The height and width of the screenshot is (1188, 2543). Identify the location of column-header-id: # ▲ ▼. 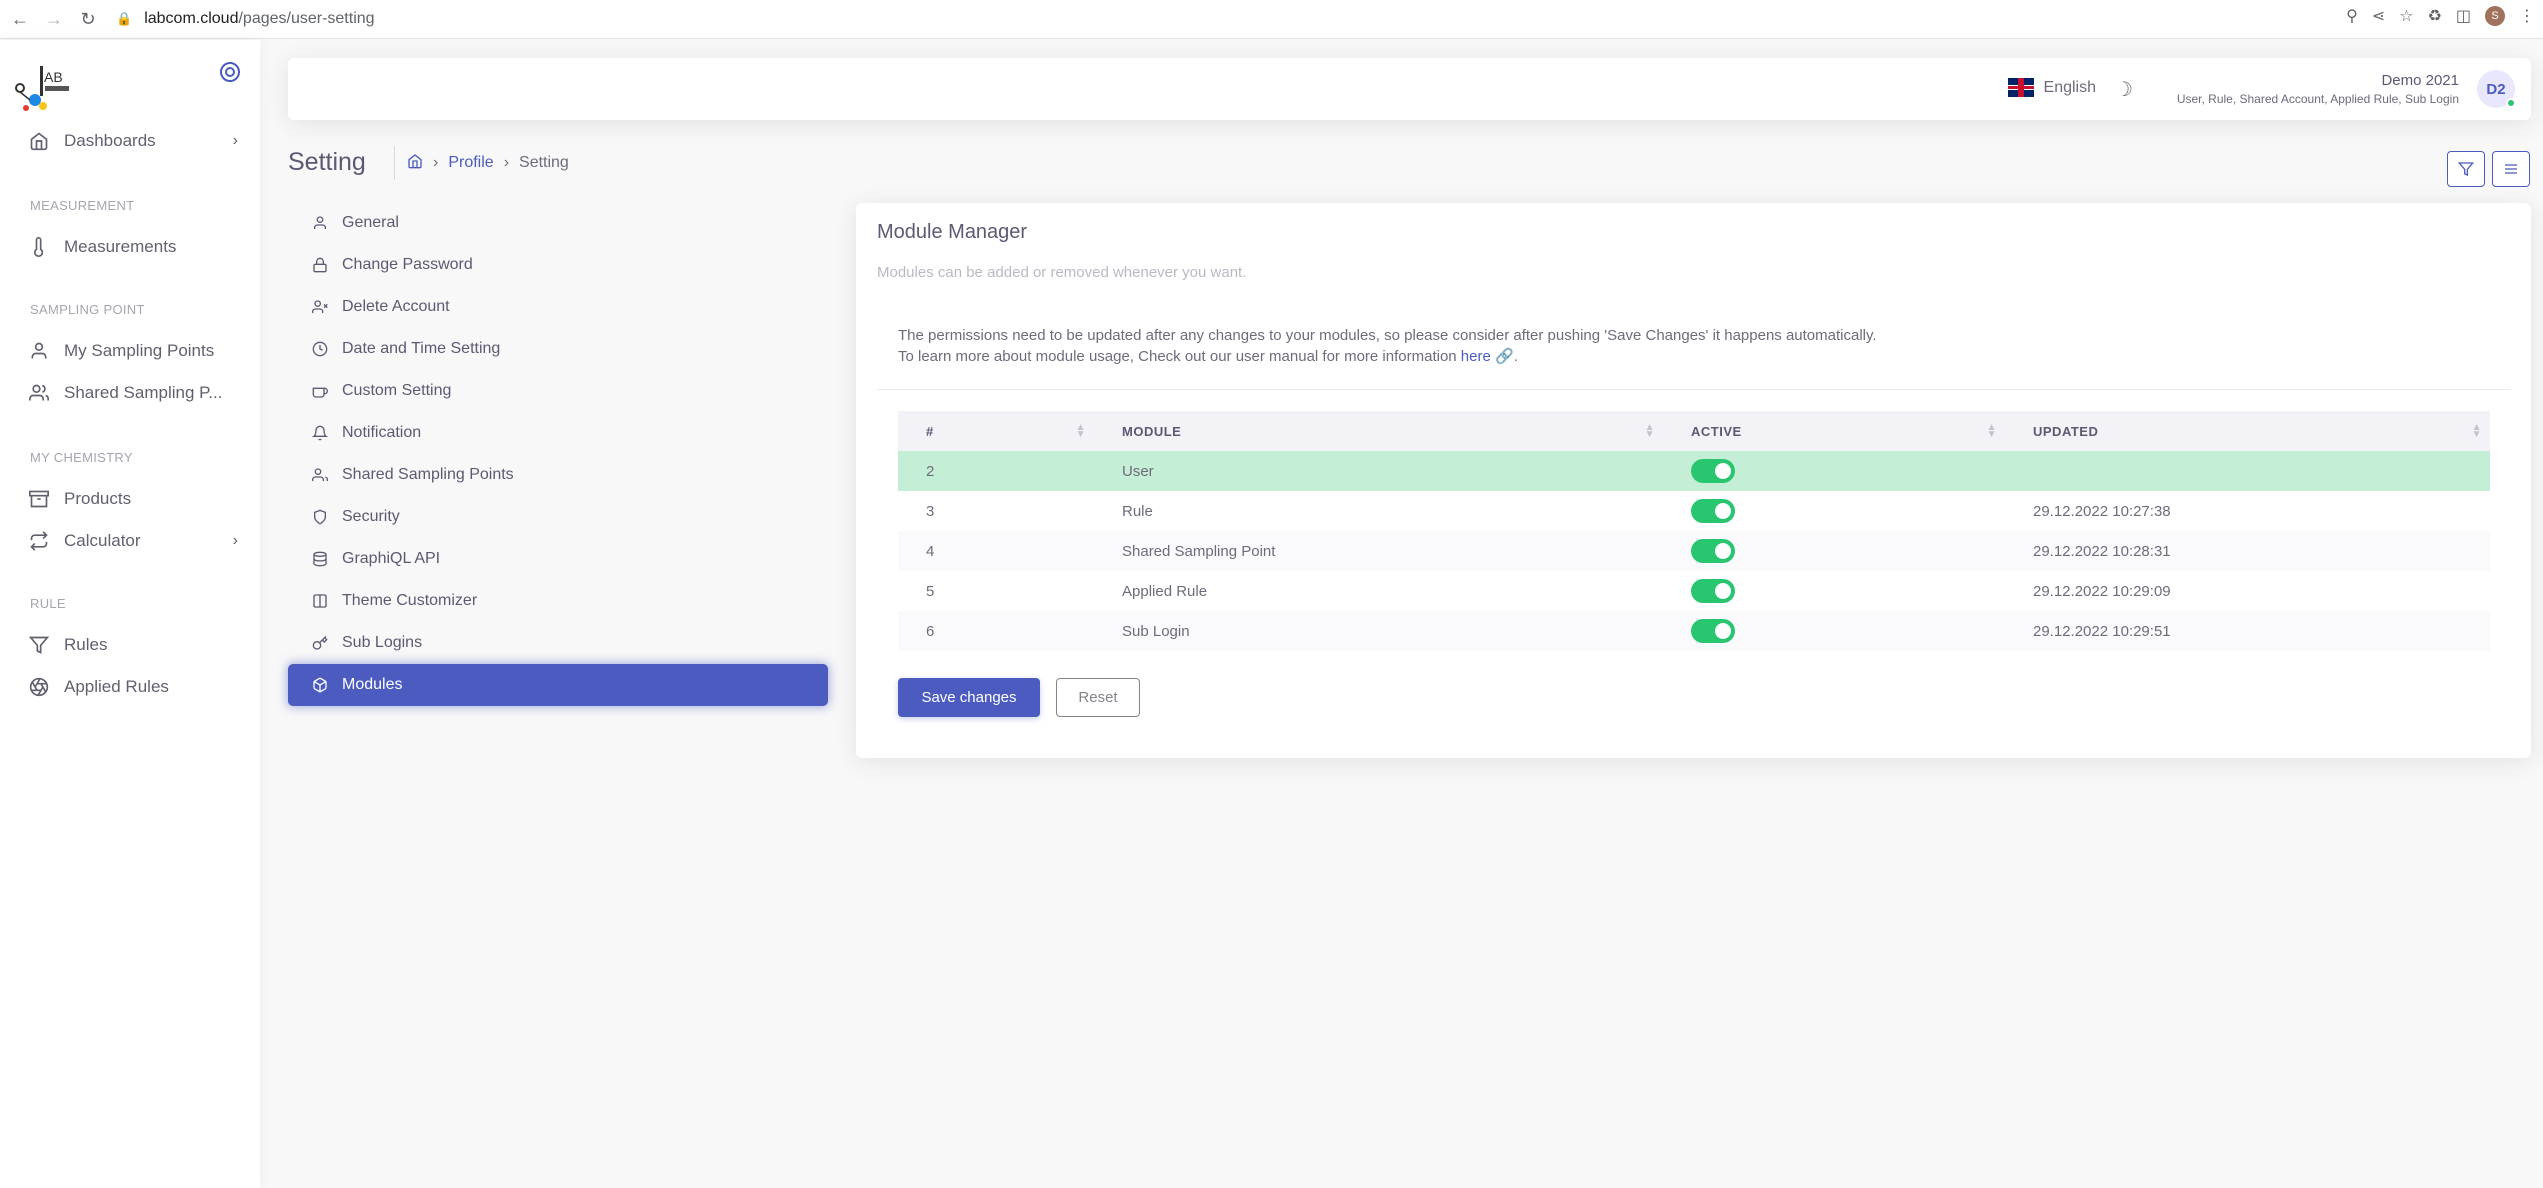
(996, 431).